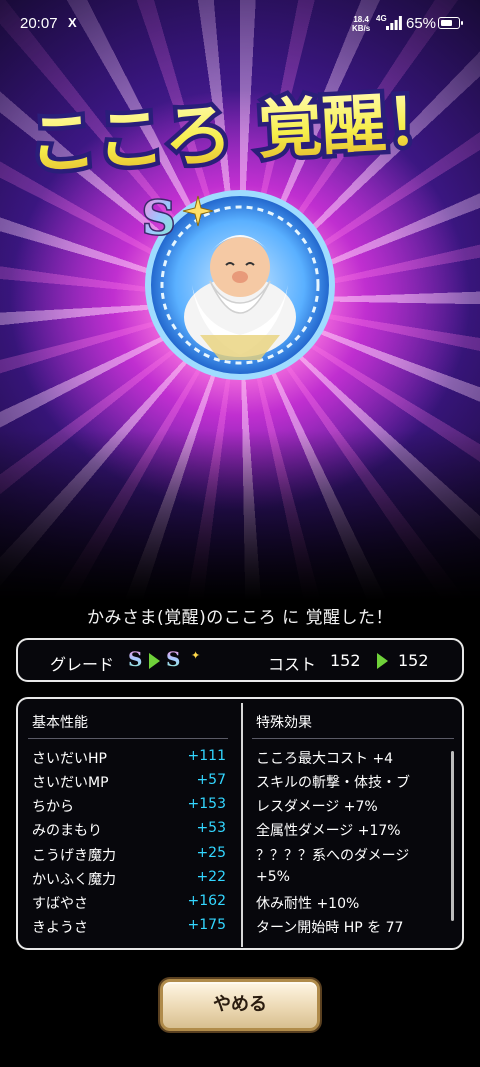  What do you see at coordinates (211, 877) in the screenshot?
I see `stat-value: +22` at bounding box center [211, 877].